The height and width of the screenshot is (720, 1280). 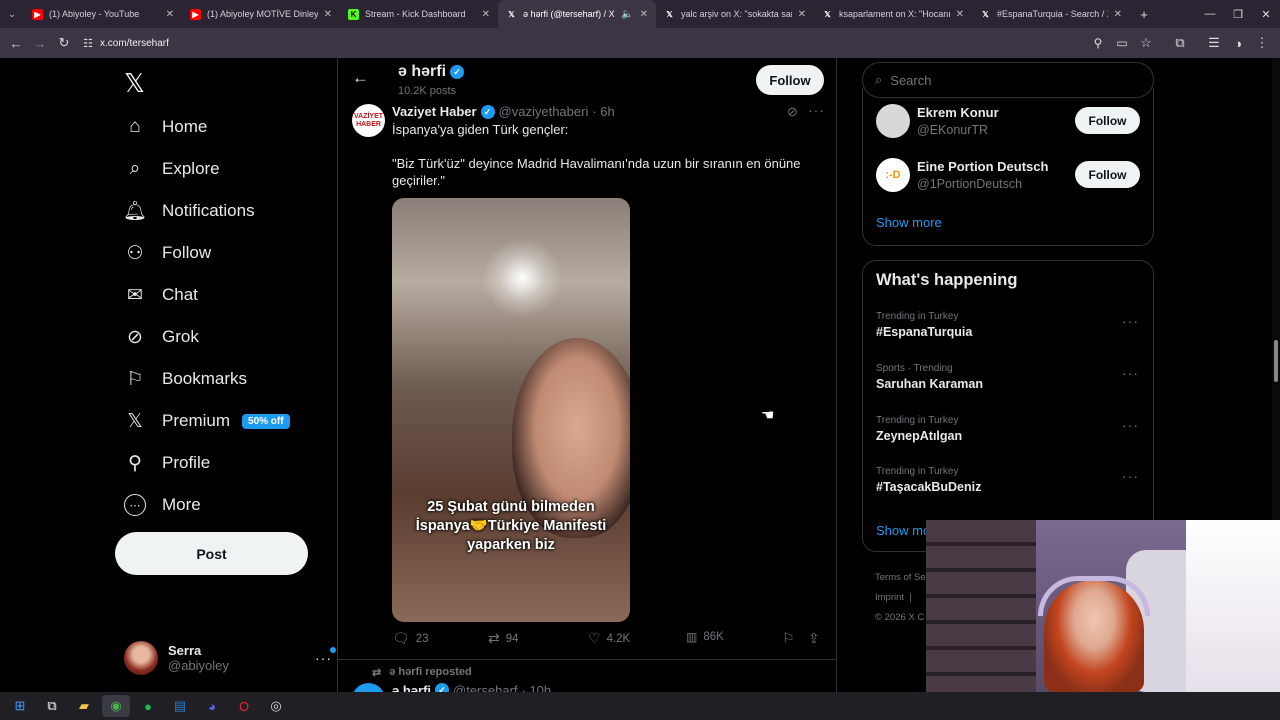 What do you see at coordinates (705, 637) in the screenshot?
I see `views-button: ▥ 86K` at bounding box center [705, 637].